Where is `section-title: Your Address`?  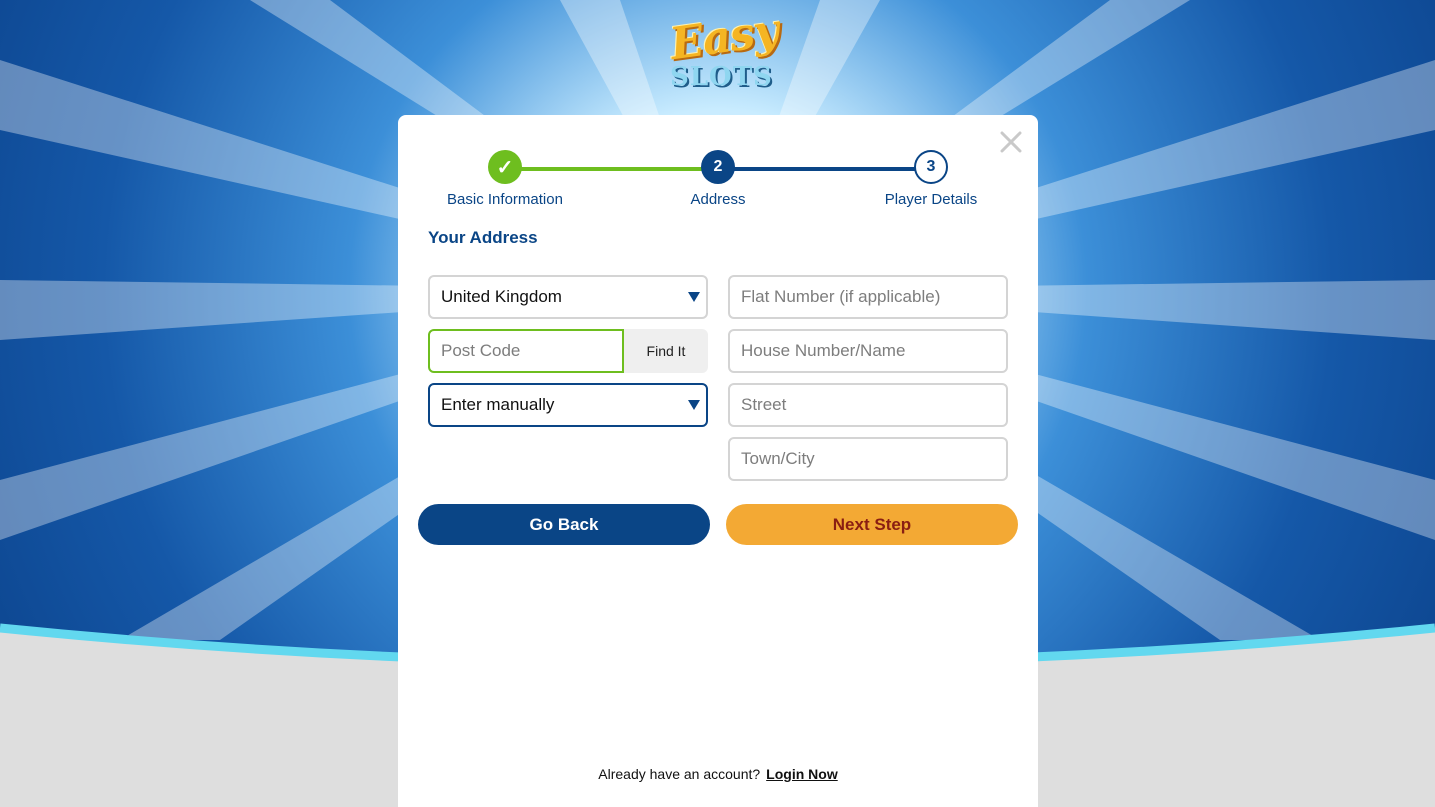 section-title: Your Address is located at coordinates (483, 237).